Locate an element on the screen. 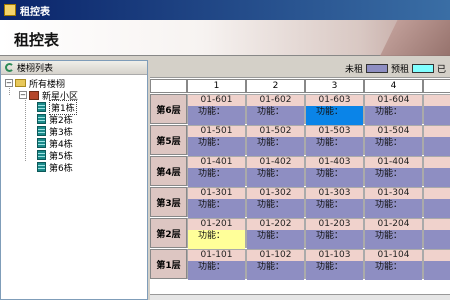 The width and height of the screenshot is (450, 300). window-title: 租控表 is located at coordinates (35, 12).